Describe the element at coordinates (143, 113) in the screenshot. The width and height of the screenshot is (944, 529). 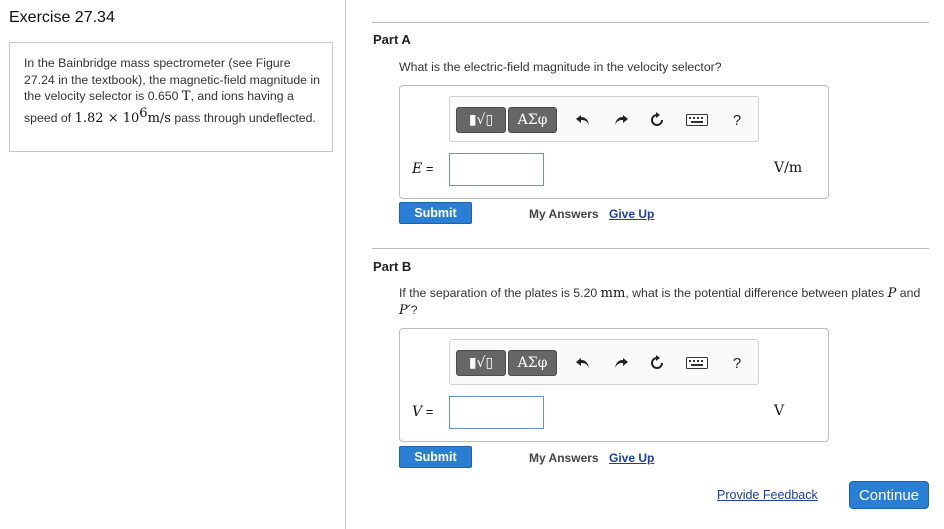
I see `speed-exponent: 6` at that location.